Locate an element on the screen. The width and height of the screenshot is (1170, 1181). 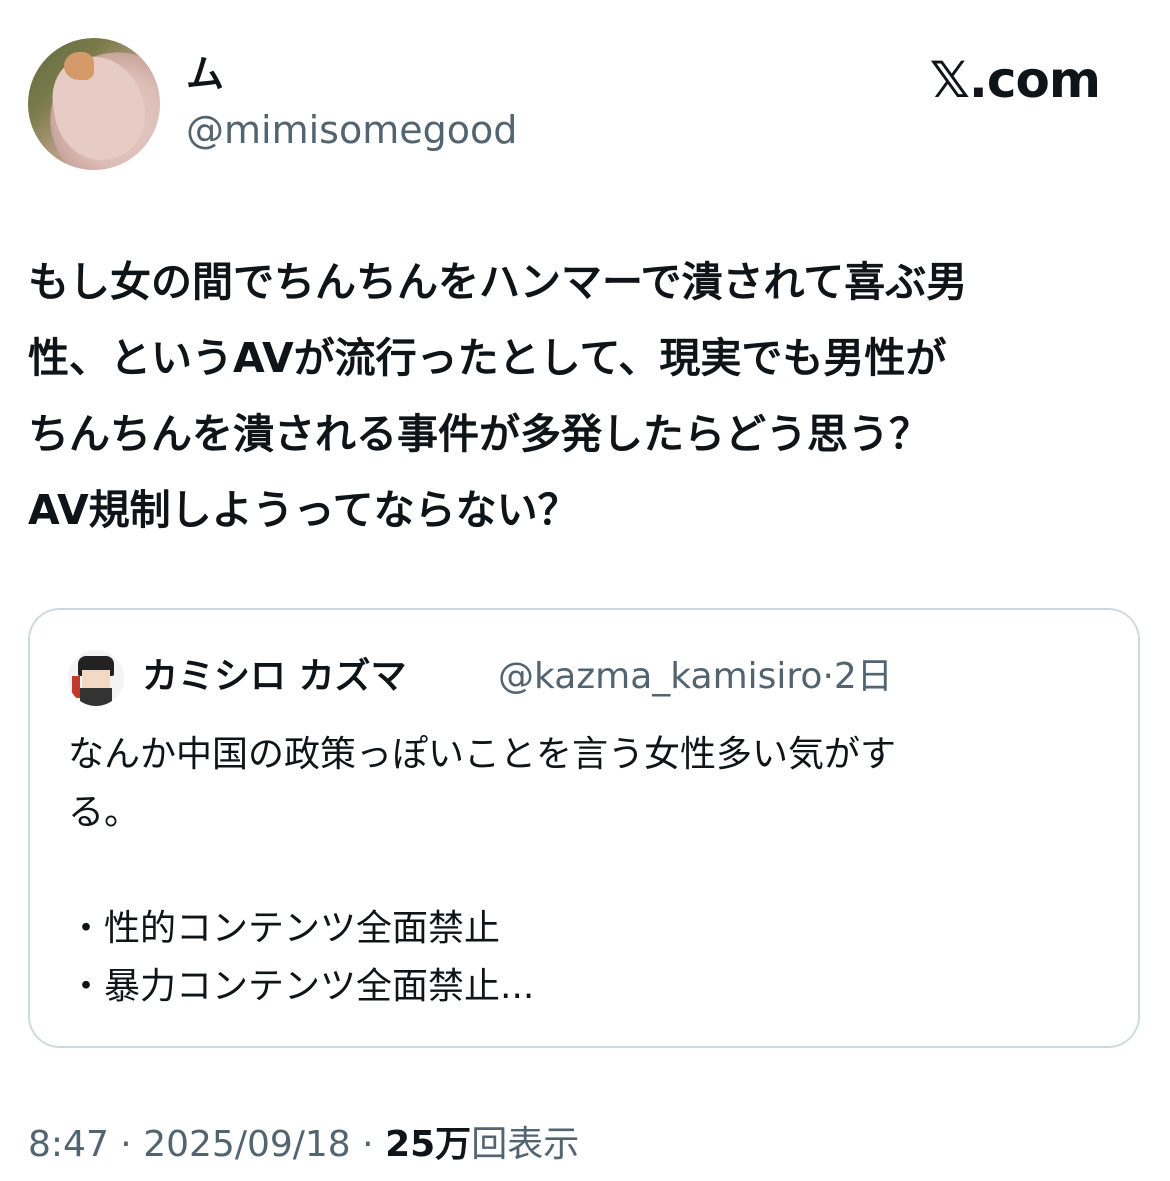
avatar-figure is located at coordinates (99, 108).